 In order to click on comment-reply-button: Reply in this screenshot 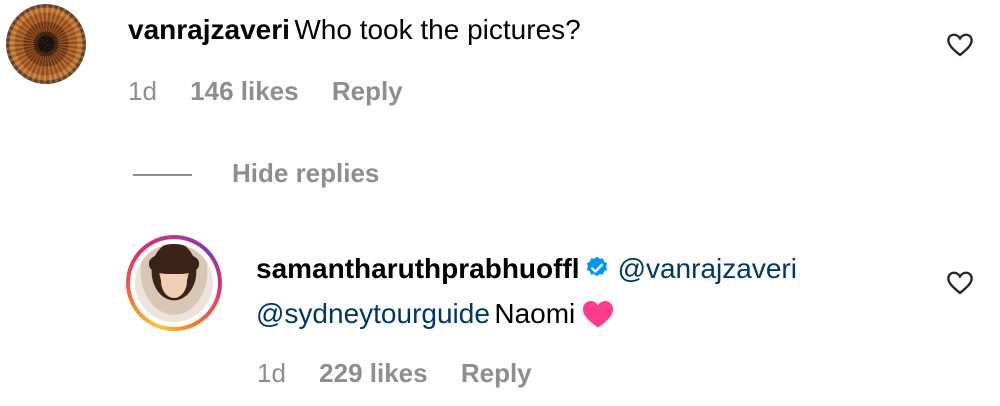, I will do `click(367, 91)`.